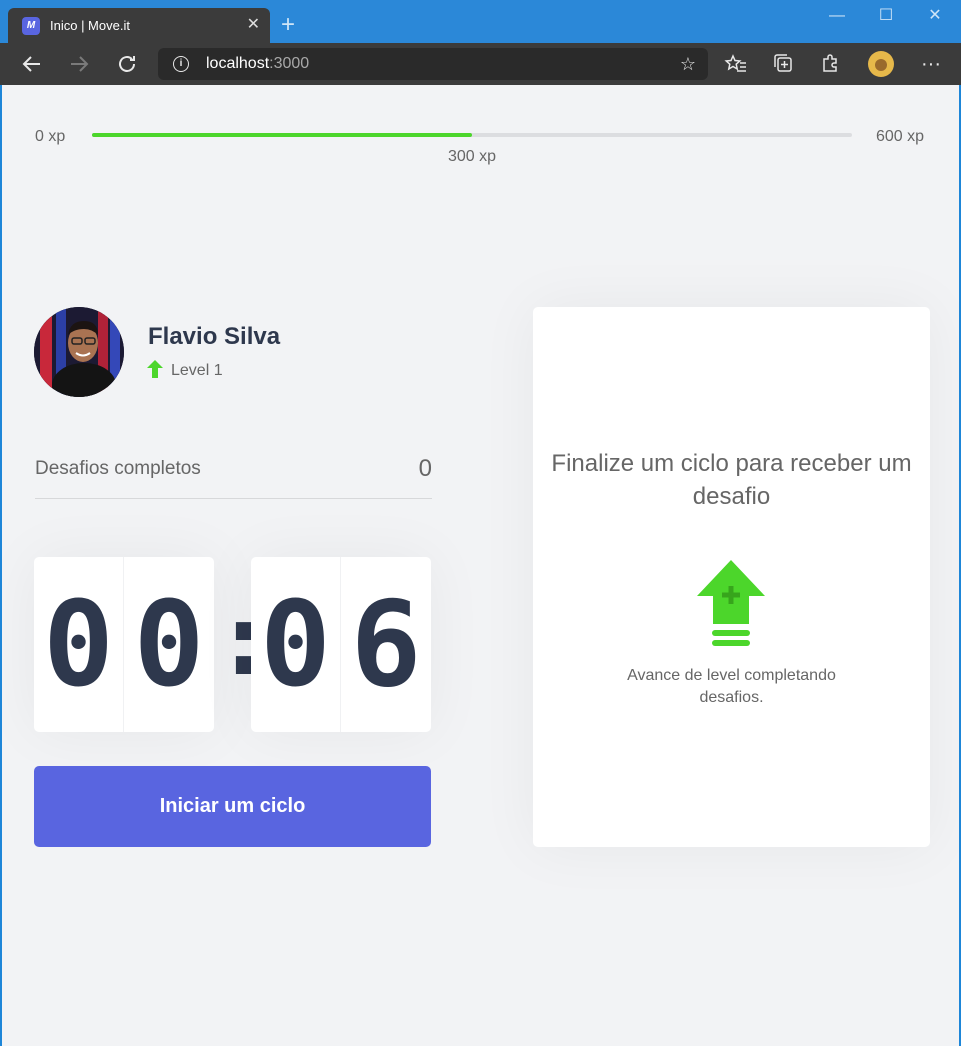 This screenshot has width=961, height=1046. I want to click on favorites-icon, so click(736, 64).